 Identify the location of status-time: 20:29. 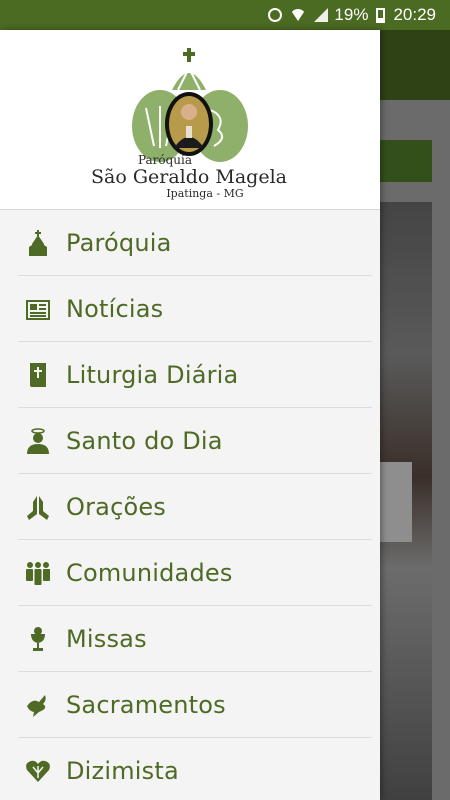
(414, 14).